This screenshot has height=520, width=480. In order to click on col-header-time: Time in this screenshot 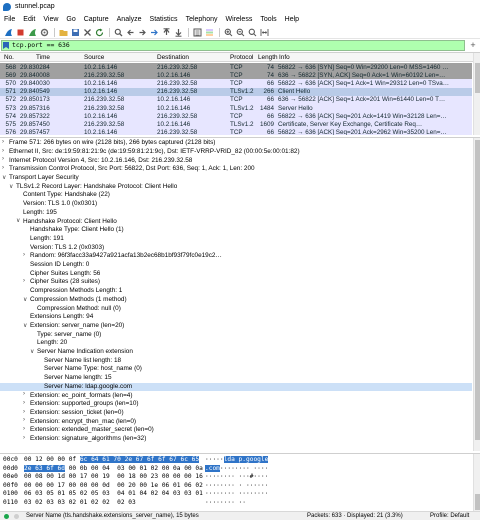, I will do `click(43, 57)`.